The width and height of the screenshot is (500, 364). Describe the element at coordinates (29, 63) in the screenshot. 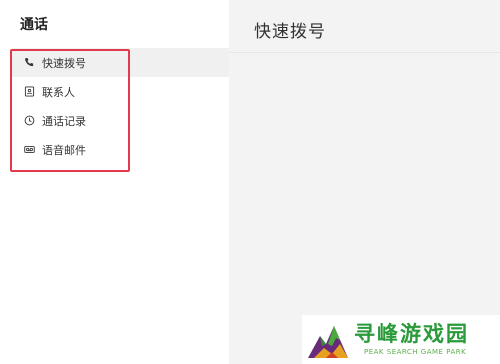

I see `phone-icon` at that location.